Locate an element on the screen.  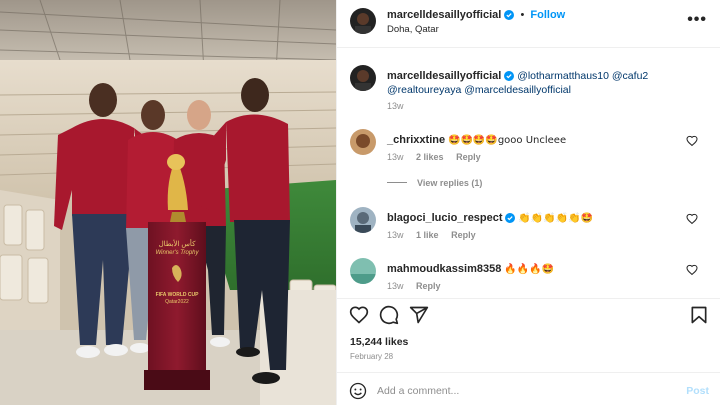
comment-username: mahmoudkassim8358 is located at coordinates (444, 269).